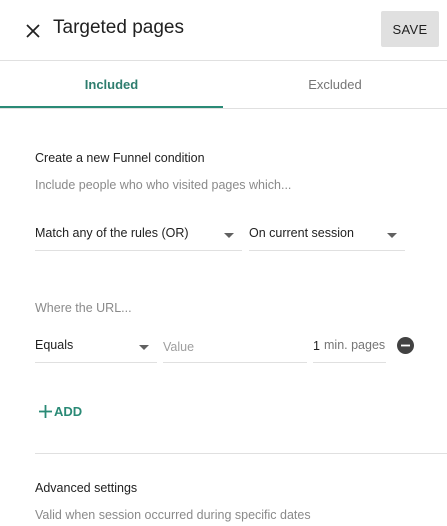 The image size is (447, 526). What do you see at coordinates (96, 348) in the screenshot?
I see `operator-select: Equals` at bounding box center [96, 348].